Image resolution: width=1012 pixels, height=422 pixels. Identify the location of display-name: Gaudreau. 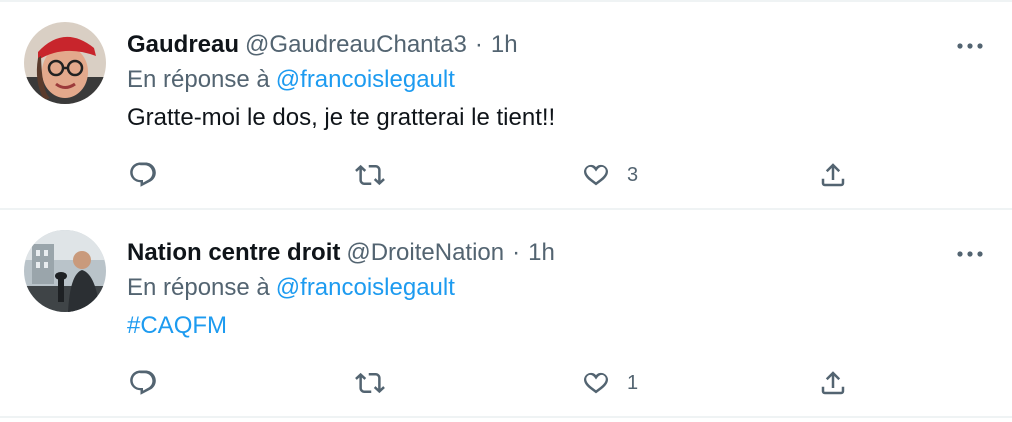
(183, 45).